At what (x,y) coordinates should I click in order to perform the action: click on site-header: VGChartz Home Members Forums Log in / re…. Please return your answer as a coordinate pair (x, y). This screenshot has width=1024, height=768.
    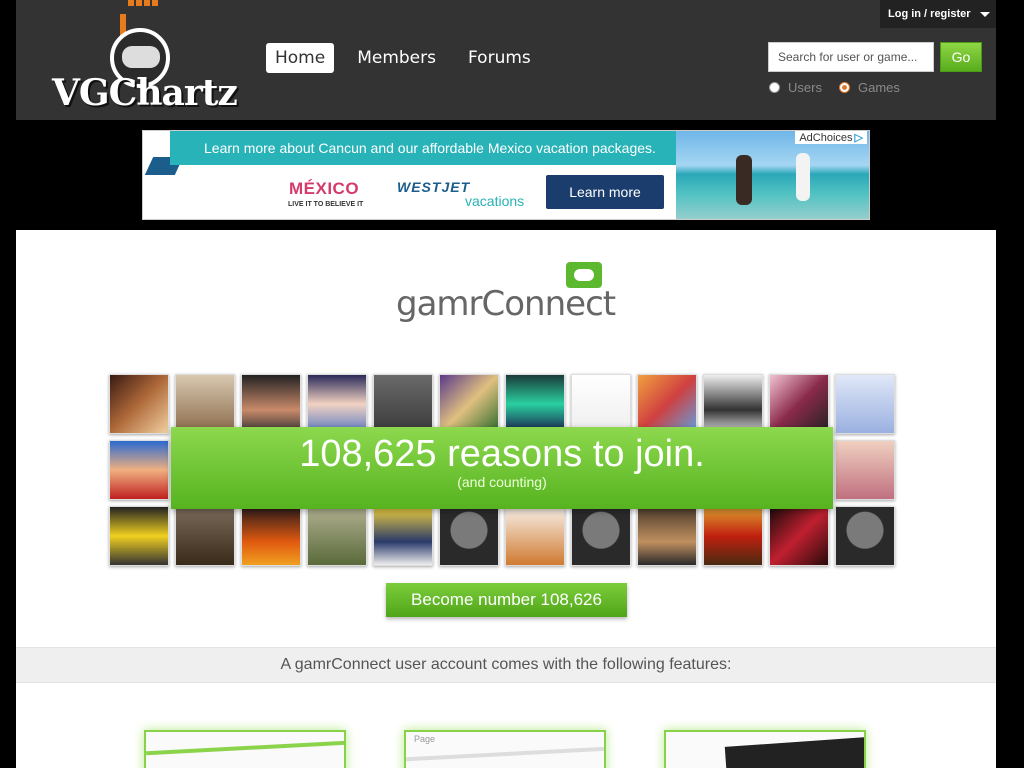
    Looking at the image, I should click on (506, 60).